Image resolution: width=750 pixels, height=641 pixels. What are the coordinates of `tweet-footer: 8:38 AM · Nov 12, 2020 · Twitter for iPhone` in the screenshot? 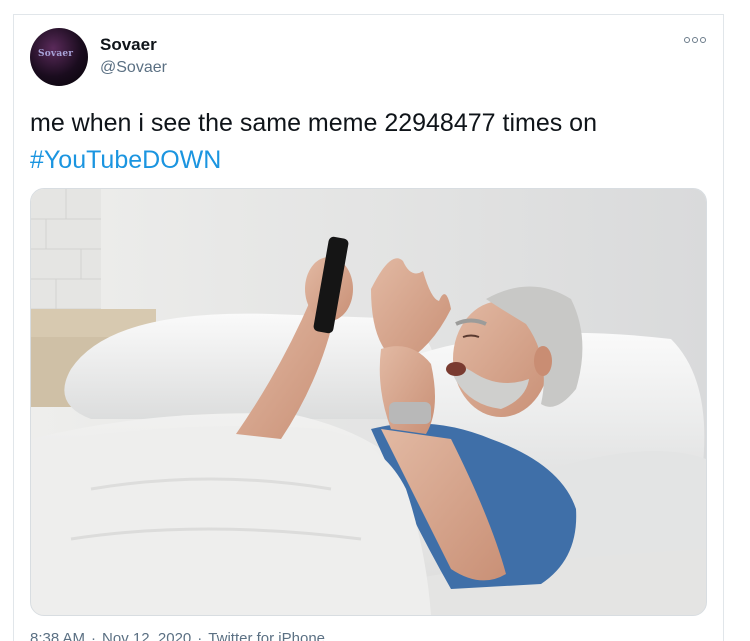 It's located at (177, 635).